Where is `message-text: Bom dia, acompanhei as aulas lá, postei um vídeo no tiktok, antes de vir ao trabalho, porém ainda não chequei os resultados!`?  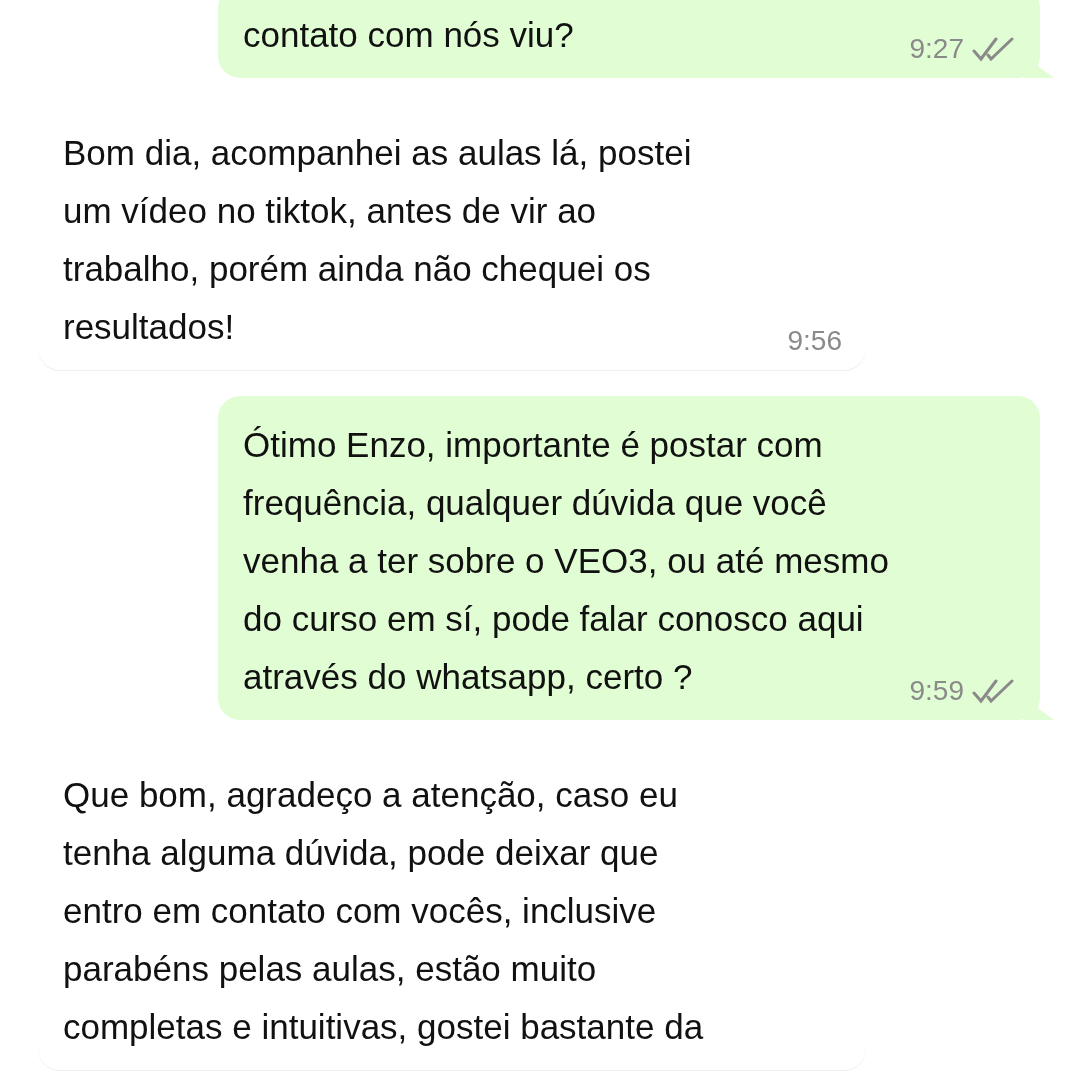 message-text: Bom dia, acompanhei as aulas lá, postei um vídeo no tiktok, antes de vir ao trabalho, porém ainda não chequei os resultados! is located at coordinates (378, 240).